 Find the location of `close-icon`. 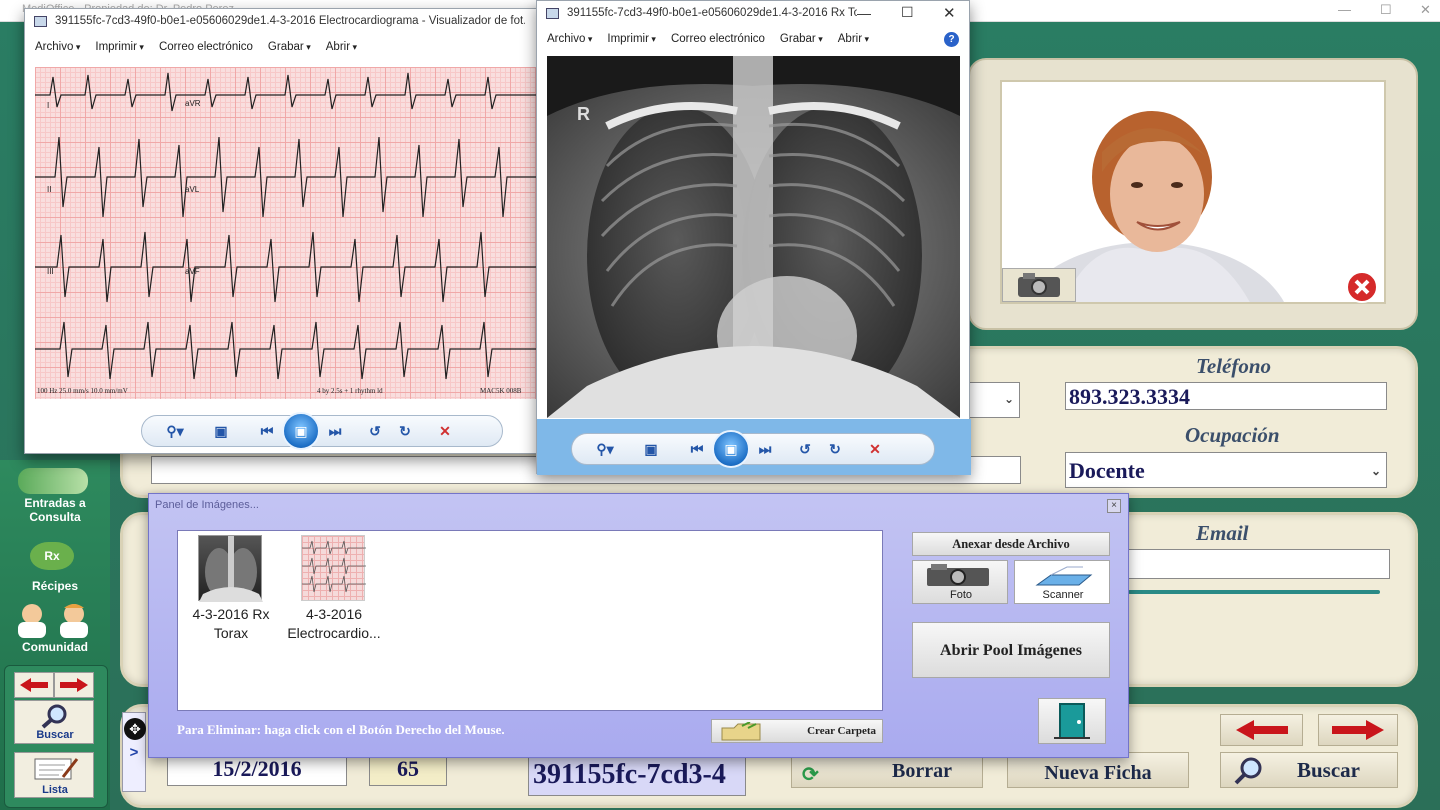

close-icon is located at coordinates (1362, 287).